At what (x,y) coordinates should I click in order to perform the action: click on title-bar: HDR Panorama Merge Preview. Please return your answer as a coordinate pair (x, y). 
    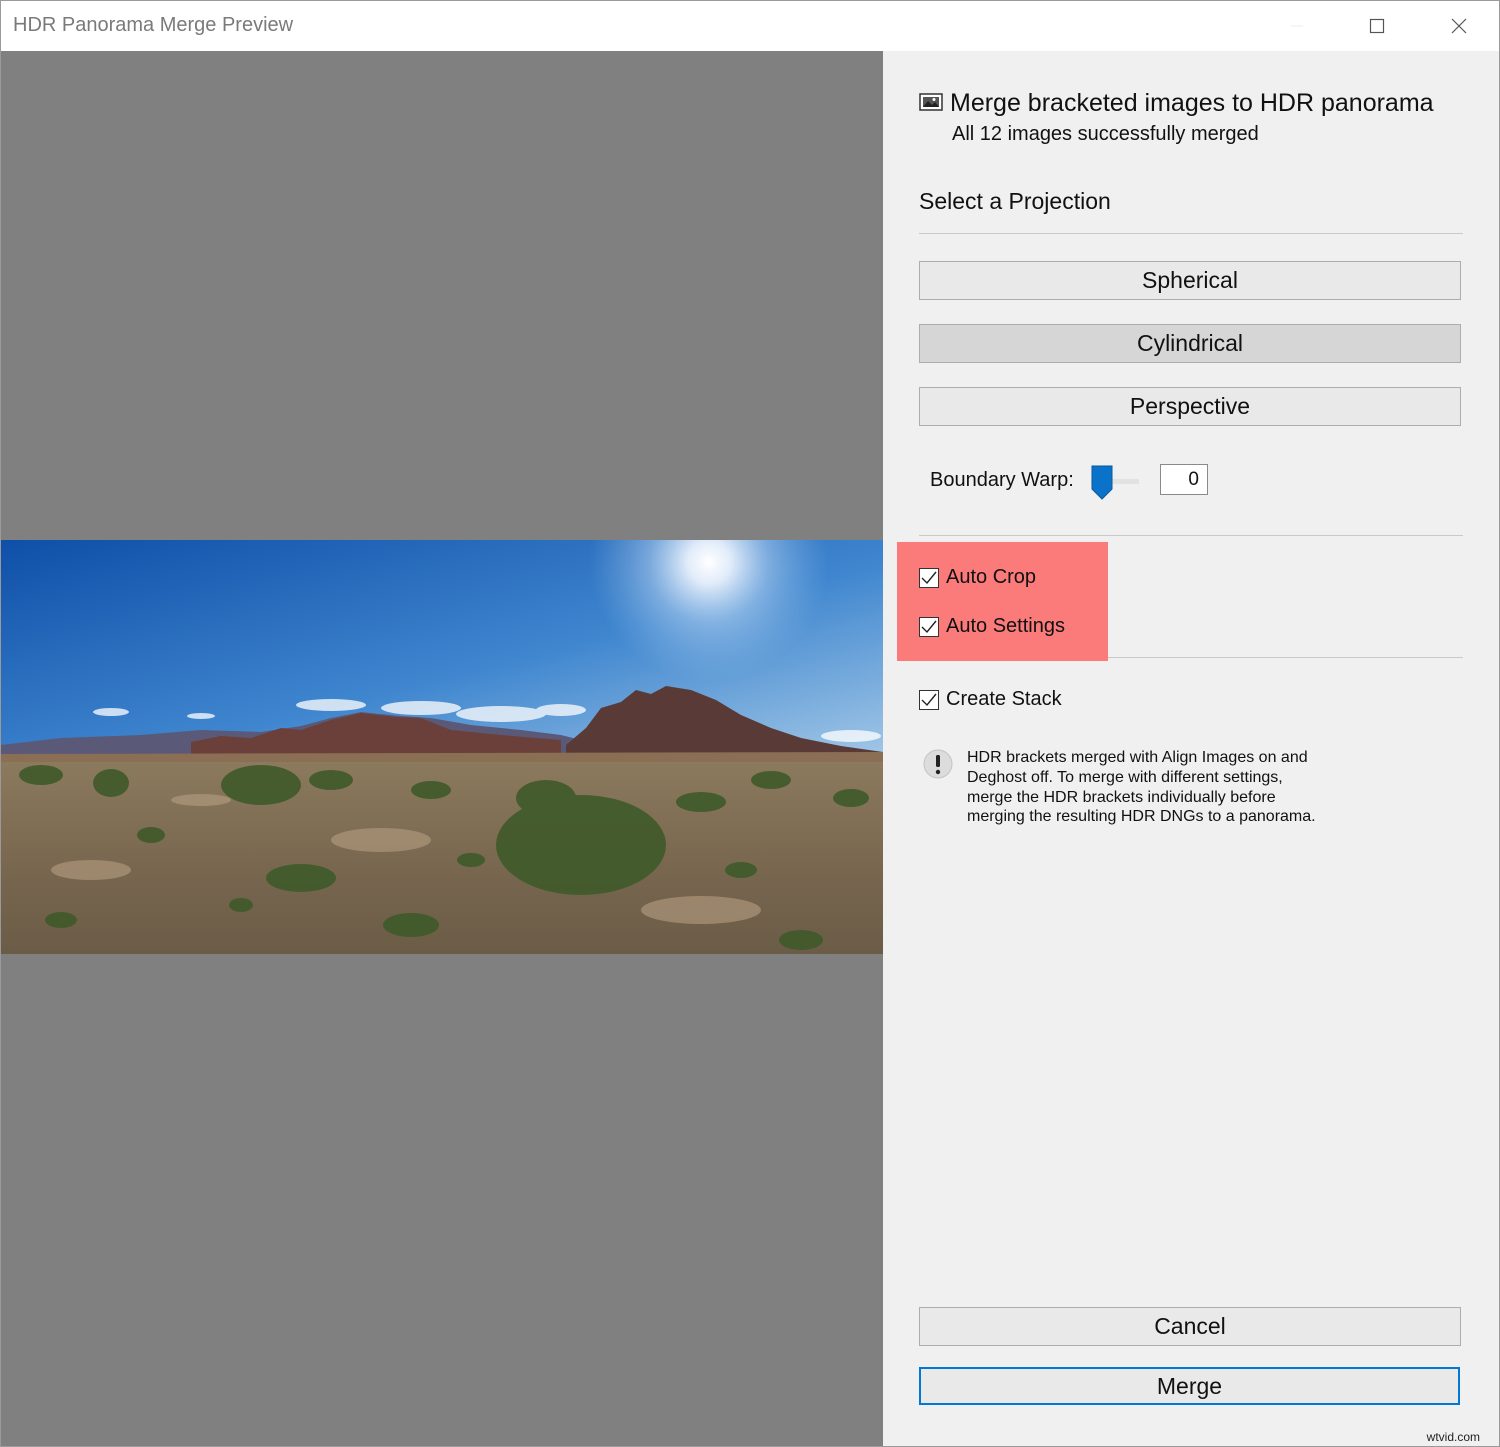
    Looking at the image, I should click on (750, 26).